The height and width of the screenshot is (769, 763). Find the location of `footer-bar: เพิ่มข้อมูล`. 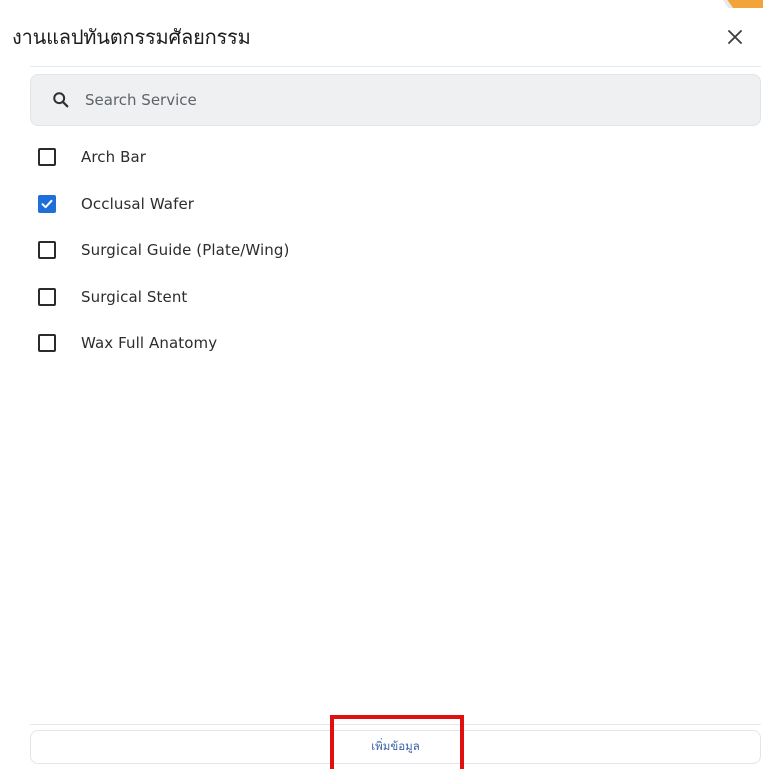

footer-bar: เพิ่มข้อมูล is located at coordinates (395, 747).